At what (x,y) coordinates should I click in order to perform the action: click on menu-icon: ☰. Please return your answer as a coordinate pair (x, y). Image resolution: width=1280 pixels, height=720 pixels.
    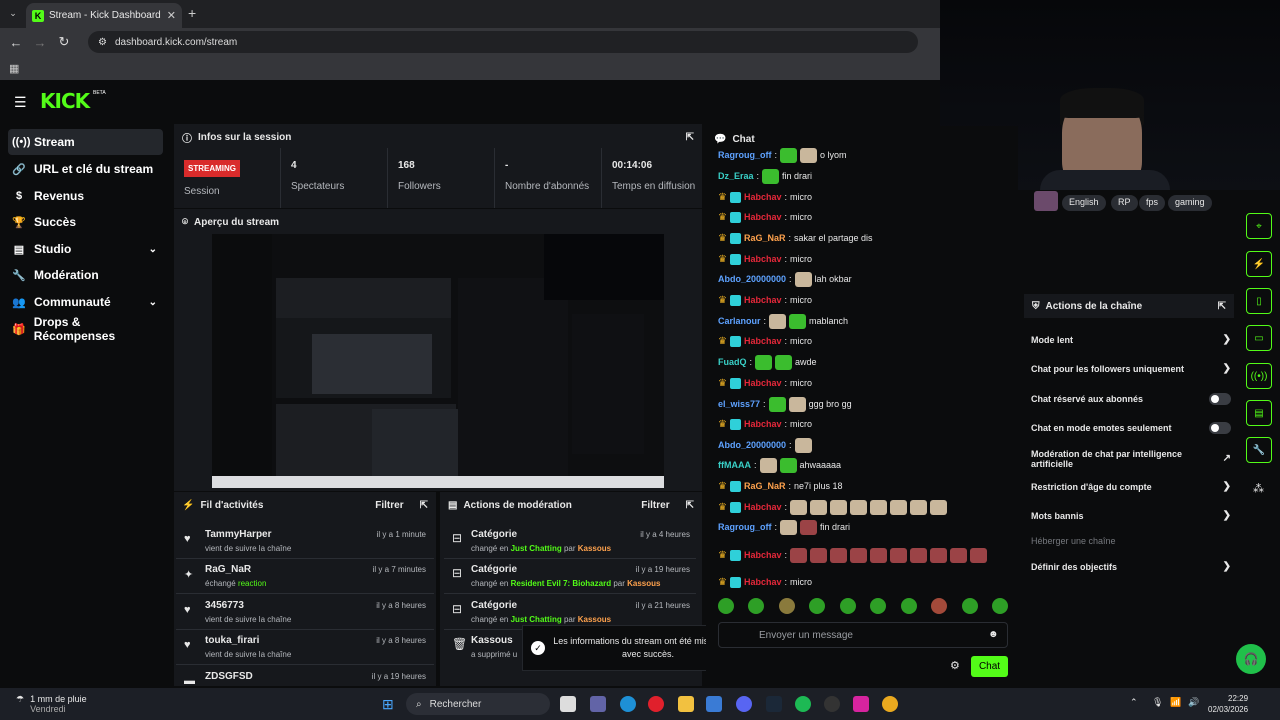
    Looking at the image, I should click on (20, 102).